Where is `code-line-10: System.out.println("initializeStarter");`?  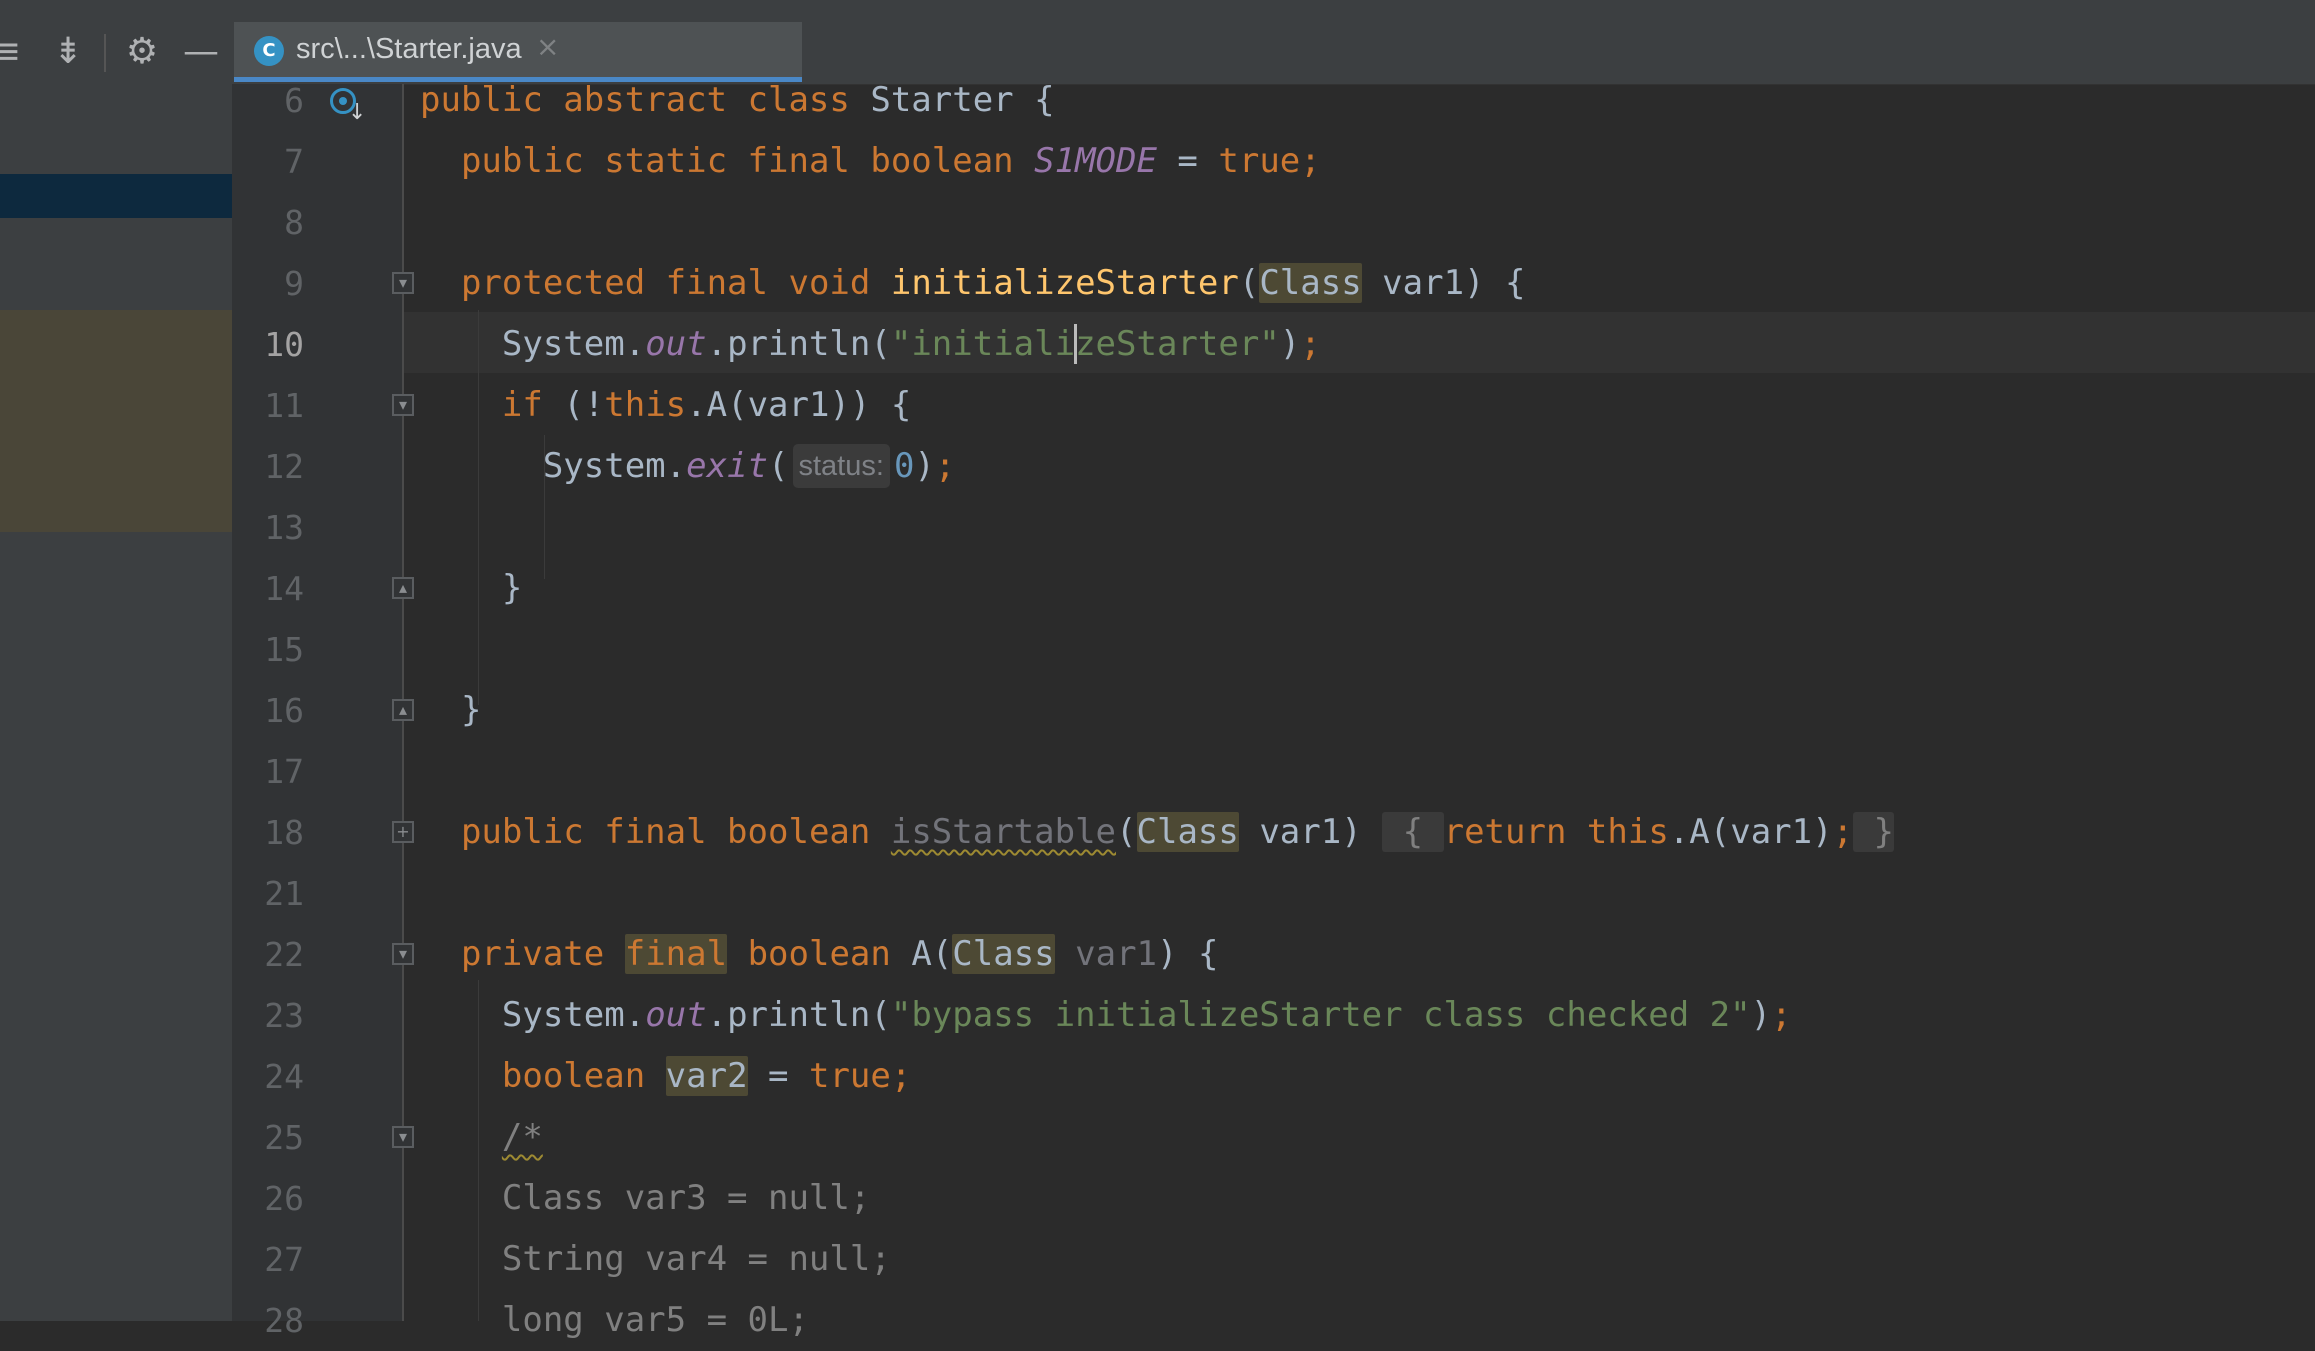 code-line-10: System.out.println("initializeStarter"); is located at coordinates (870, 344).